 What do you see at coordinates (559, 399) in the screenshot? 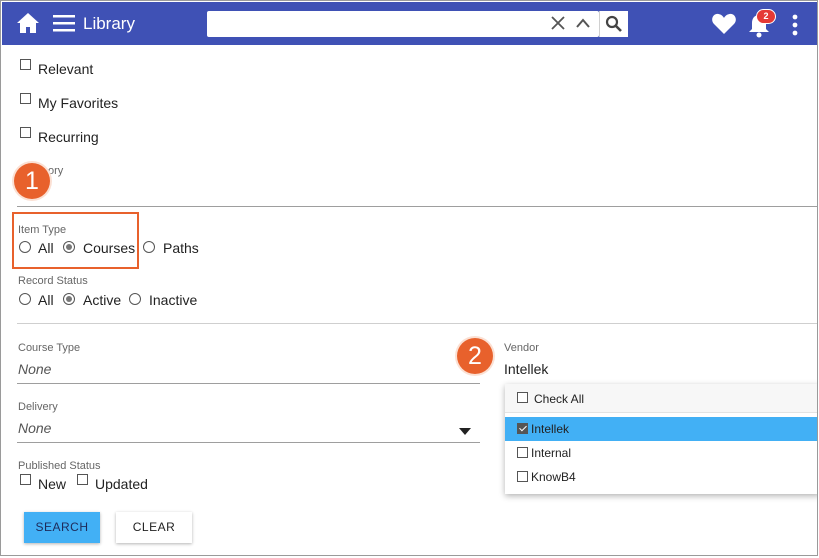
I see `check-all-label: Check All` at bounding box center [559, 399].